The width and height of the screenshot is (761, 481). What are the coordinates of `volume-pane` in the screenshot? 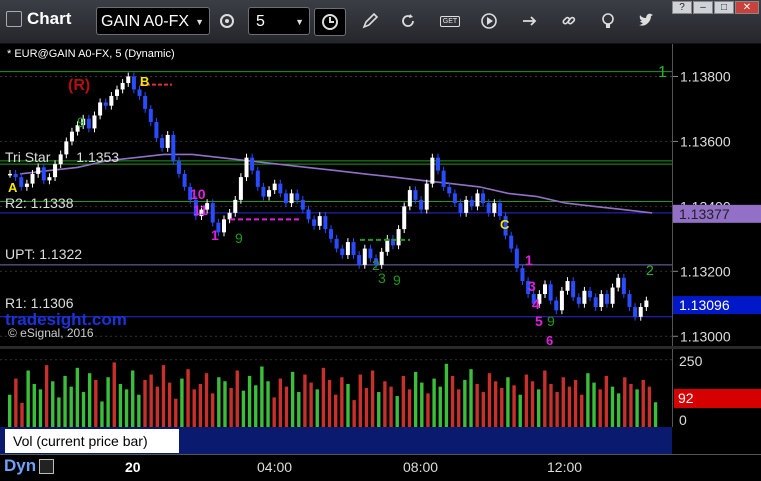 It's located at (336, 388).